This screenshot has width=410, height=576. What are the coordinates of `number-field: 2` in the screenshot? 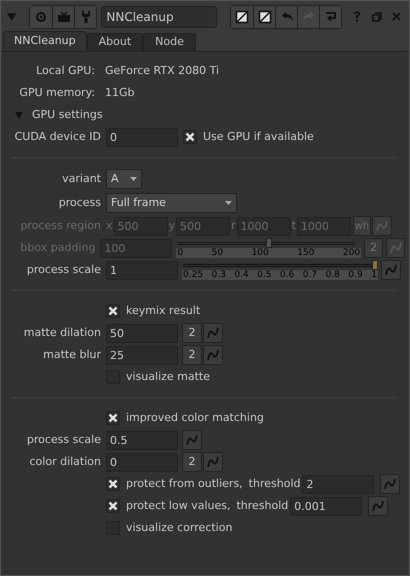 It's located at (338, 484).